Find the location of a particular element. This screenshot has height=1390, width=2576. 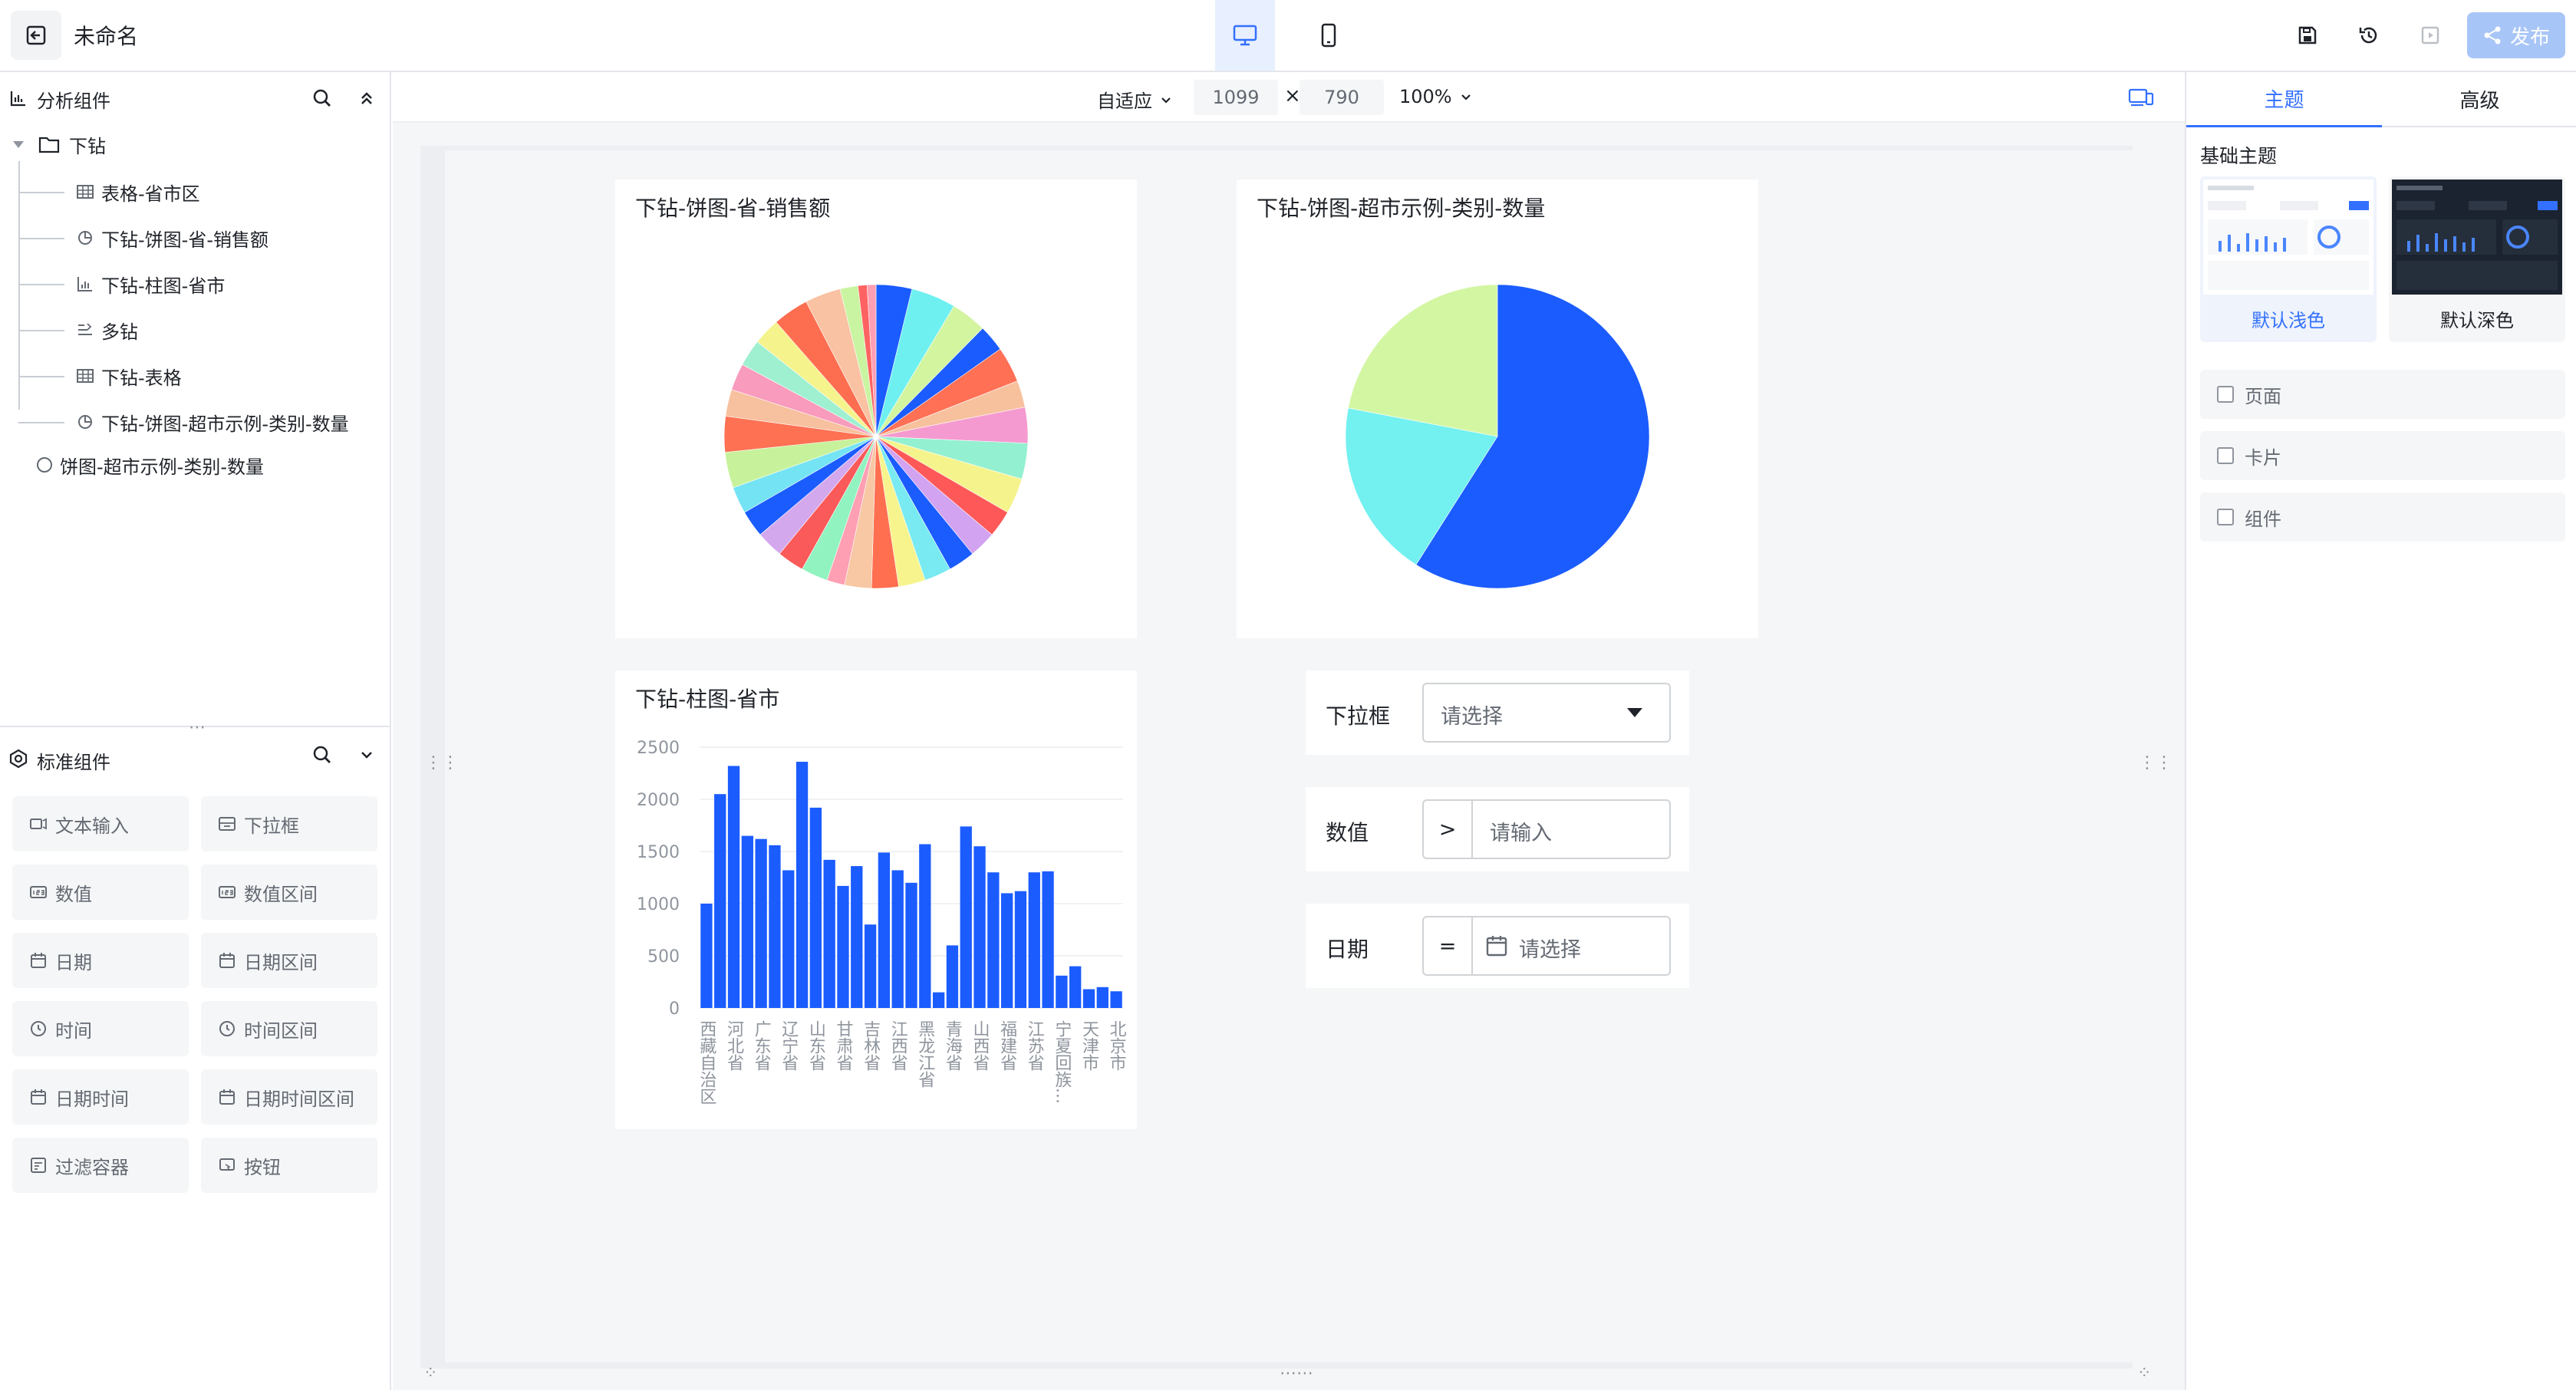

width-input: 1099 is located at coordinates (1236, 98).